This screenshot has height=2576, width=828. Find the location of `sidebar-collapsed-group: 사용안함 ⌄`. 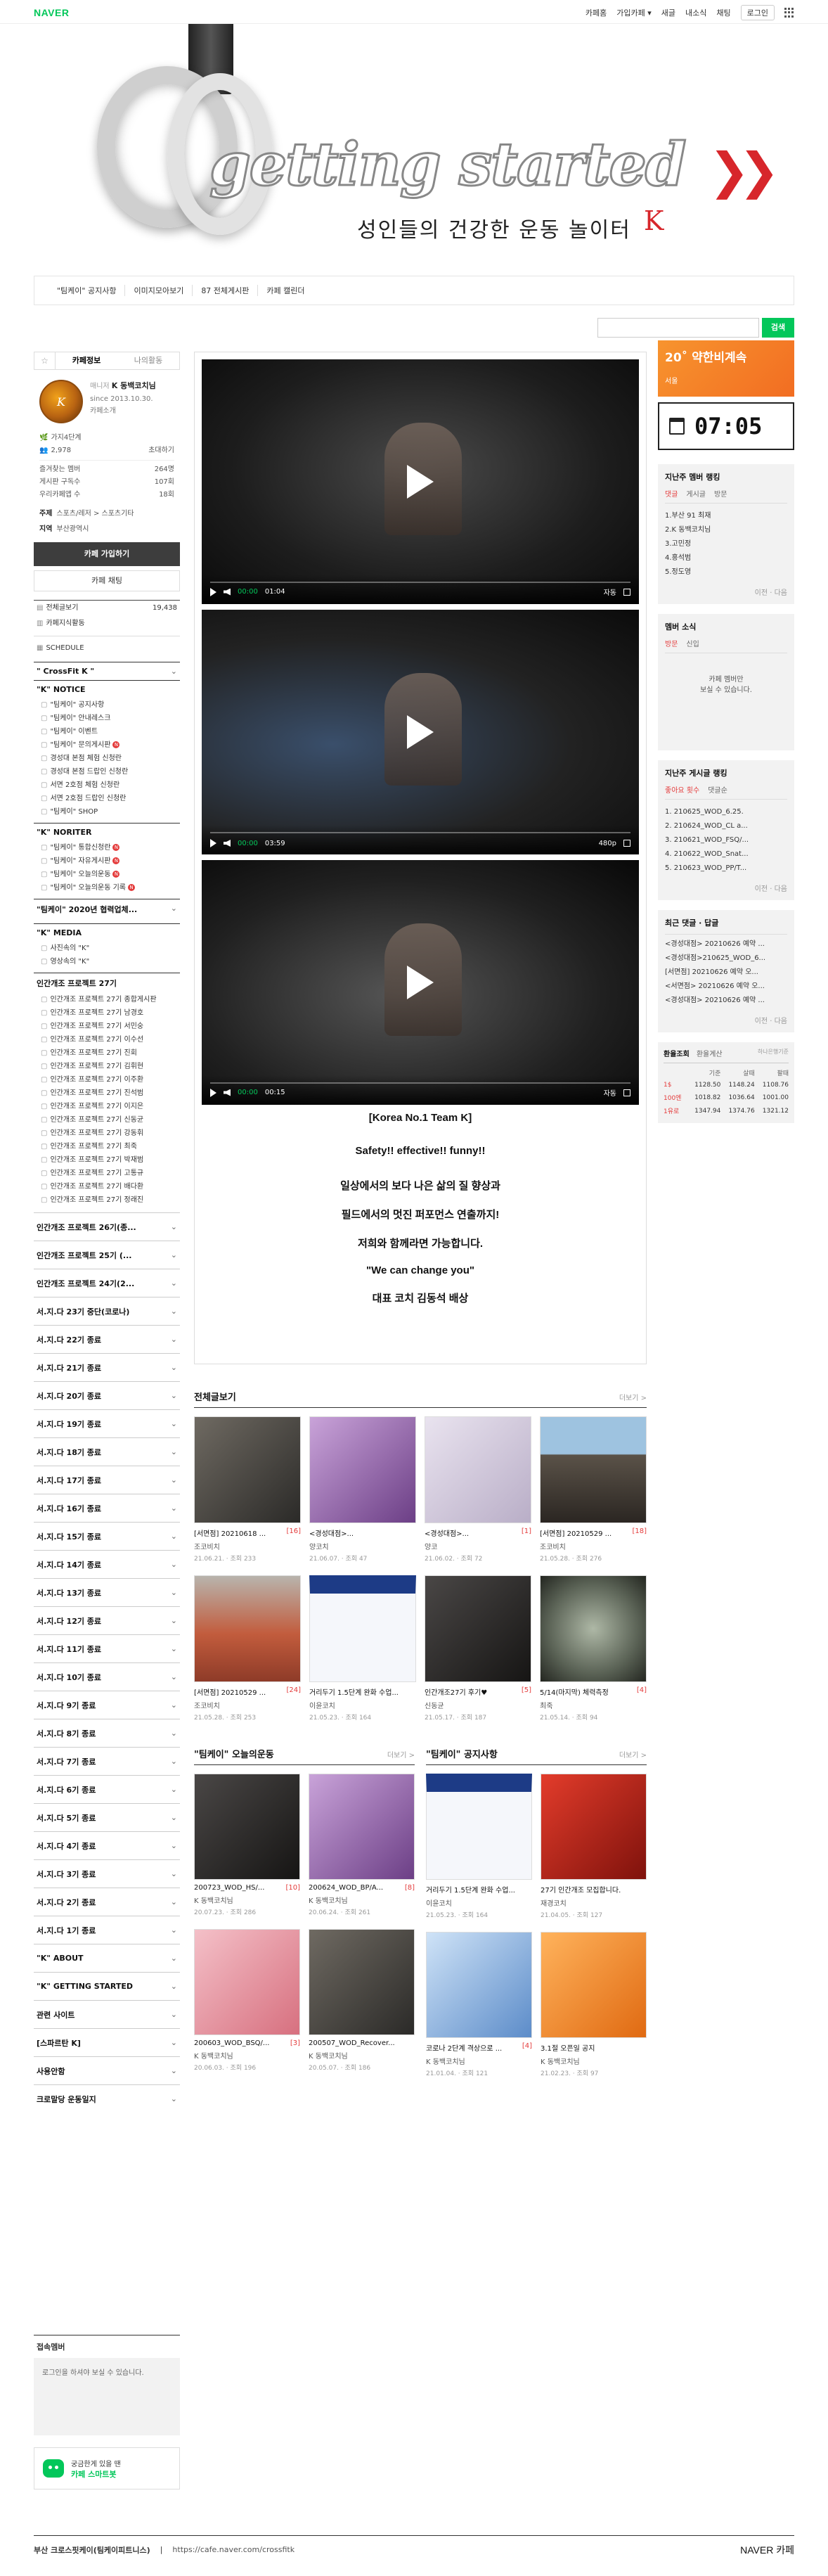

sidebar-collapsed-group: 사용안함 ⌄ is located at coordinates (107, 2070).